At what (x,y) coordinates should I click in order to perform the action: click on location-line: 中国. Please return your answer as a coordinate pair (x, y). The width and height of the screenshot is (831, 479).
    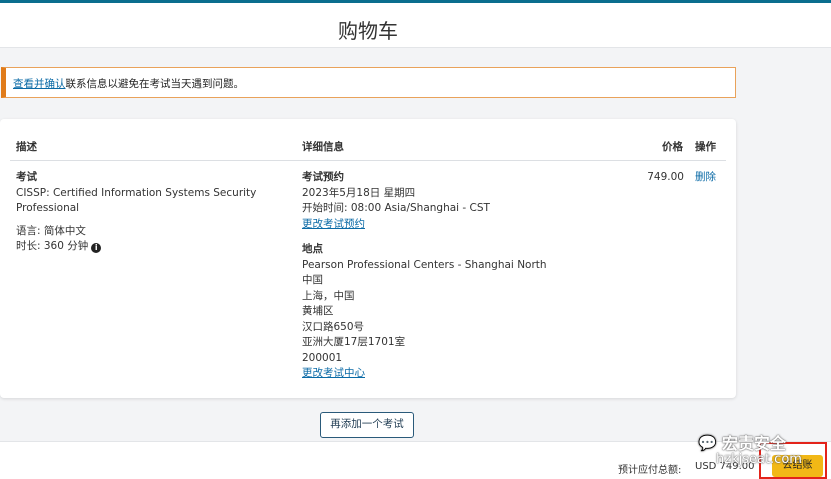
    Looking at the image, I should click on (312, 280).